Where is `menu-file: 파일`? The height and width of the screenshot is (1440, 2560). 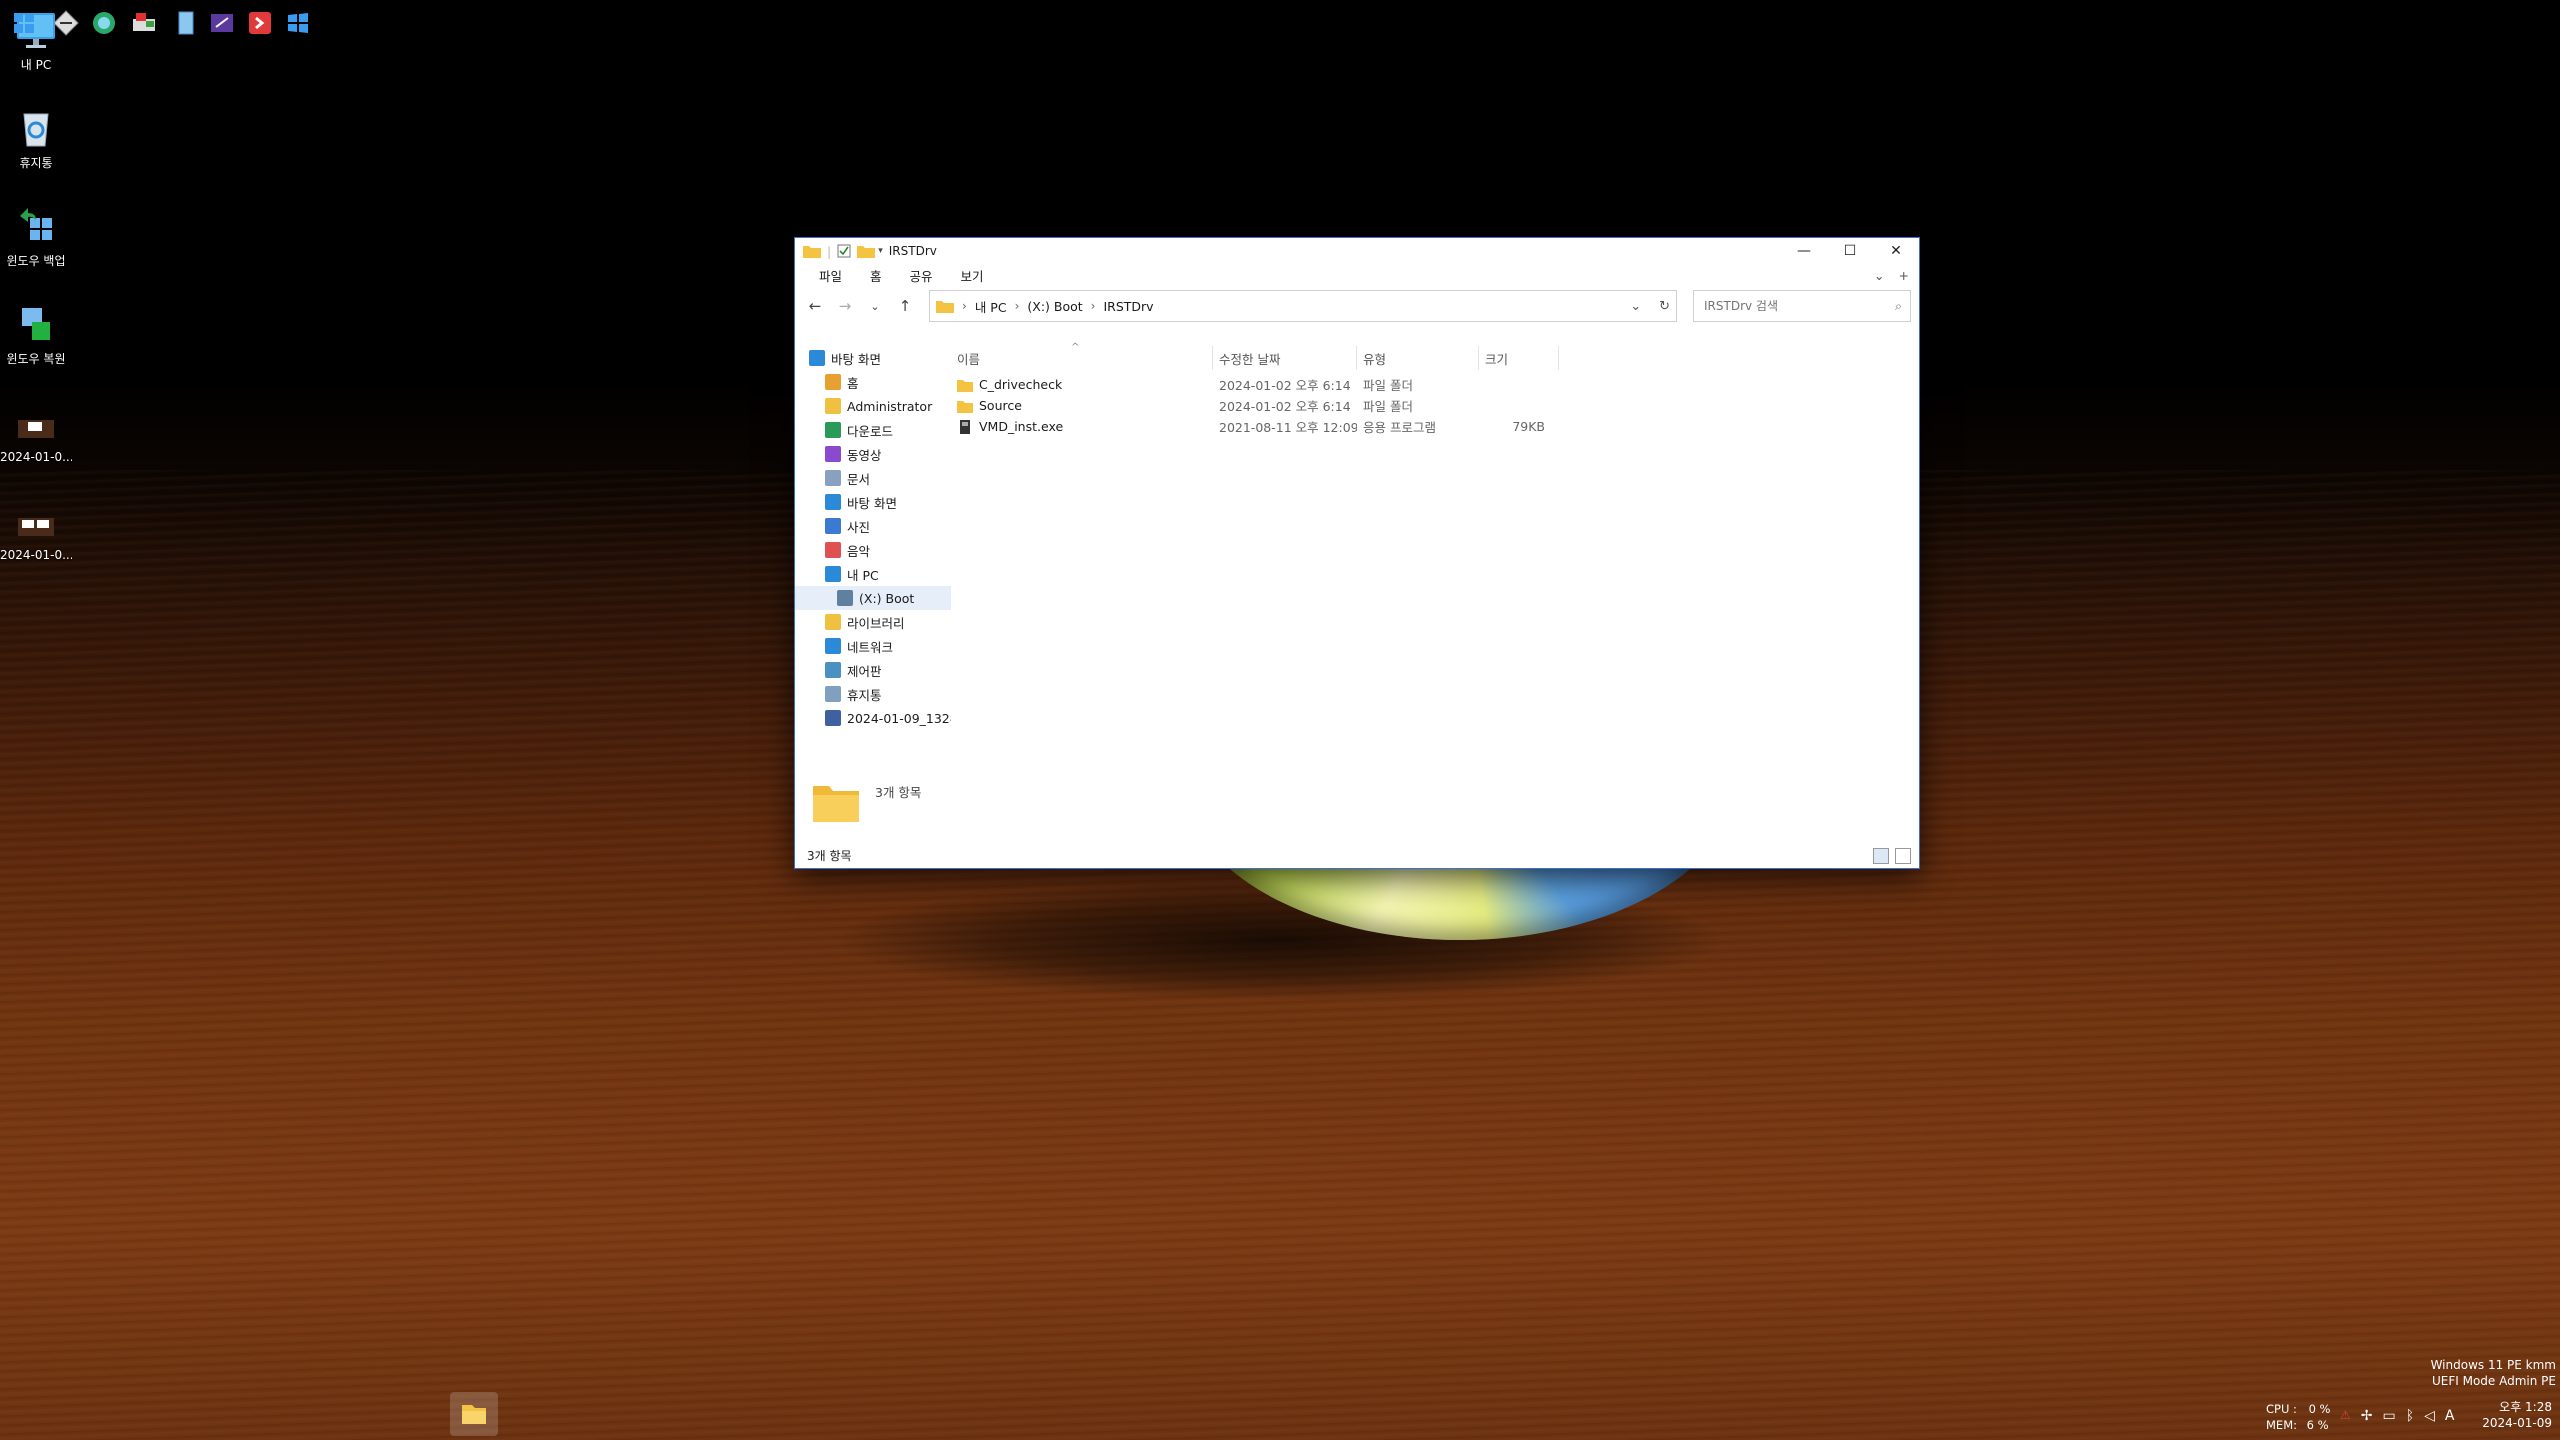 menu-file: 파일 is located at coordinates (830, 275).